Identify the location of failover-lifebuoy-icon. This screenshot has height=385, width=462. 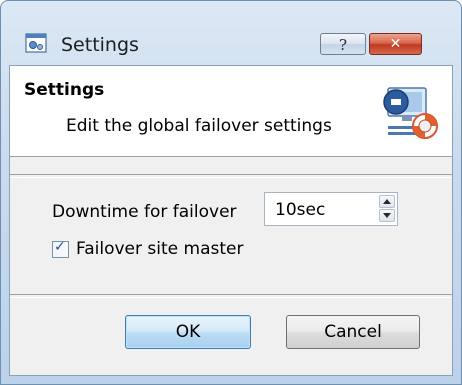
(410, 113).